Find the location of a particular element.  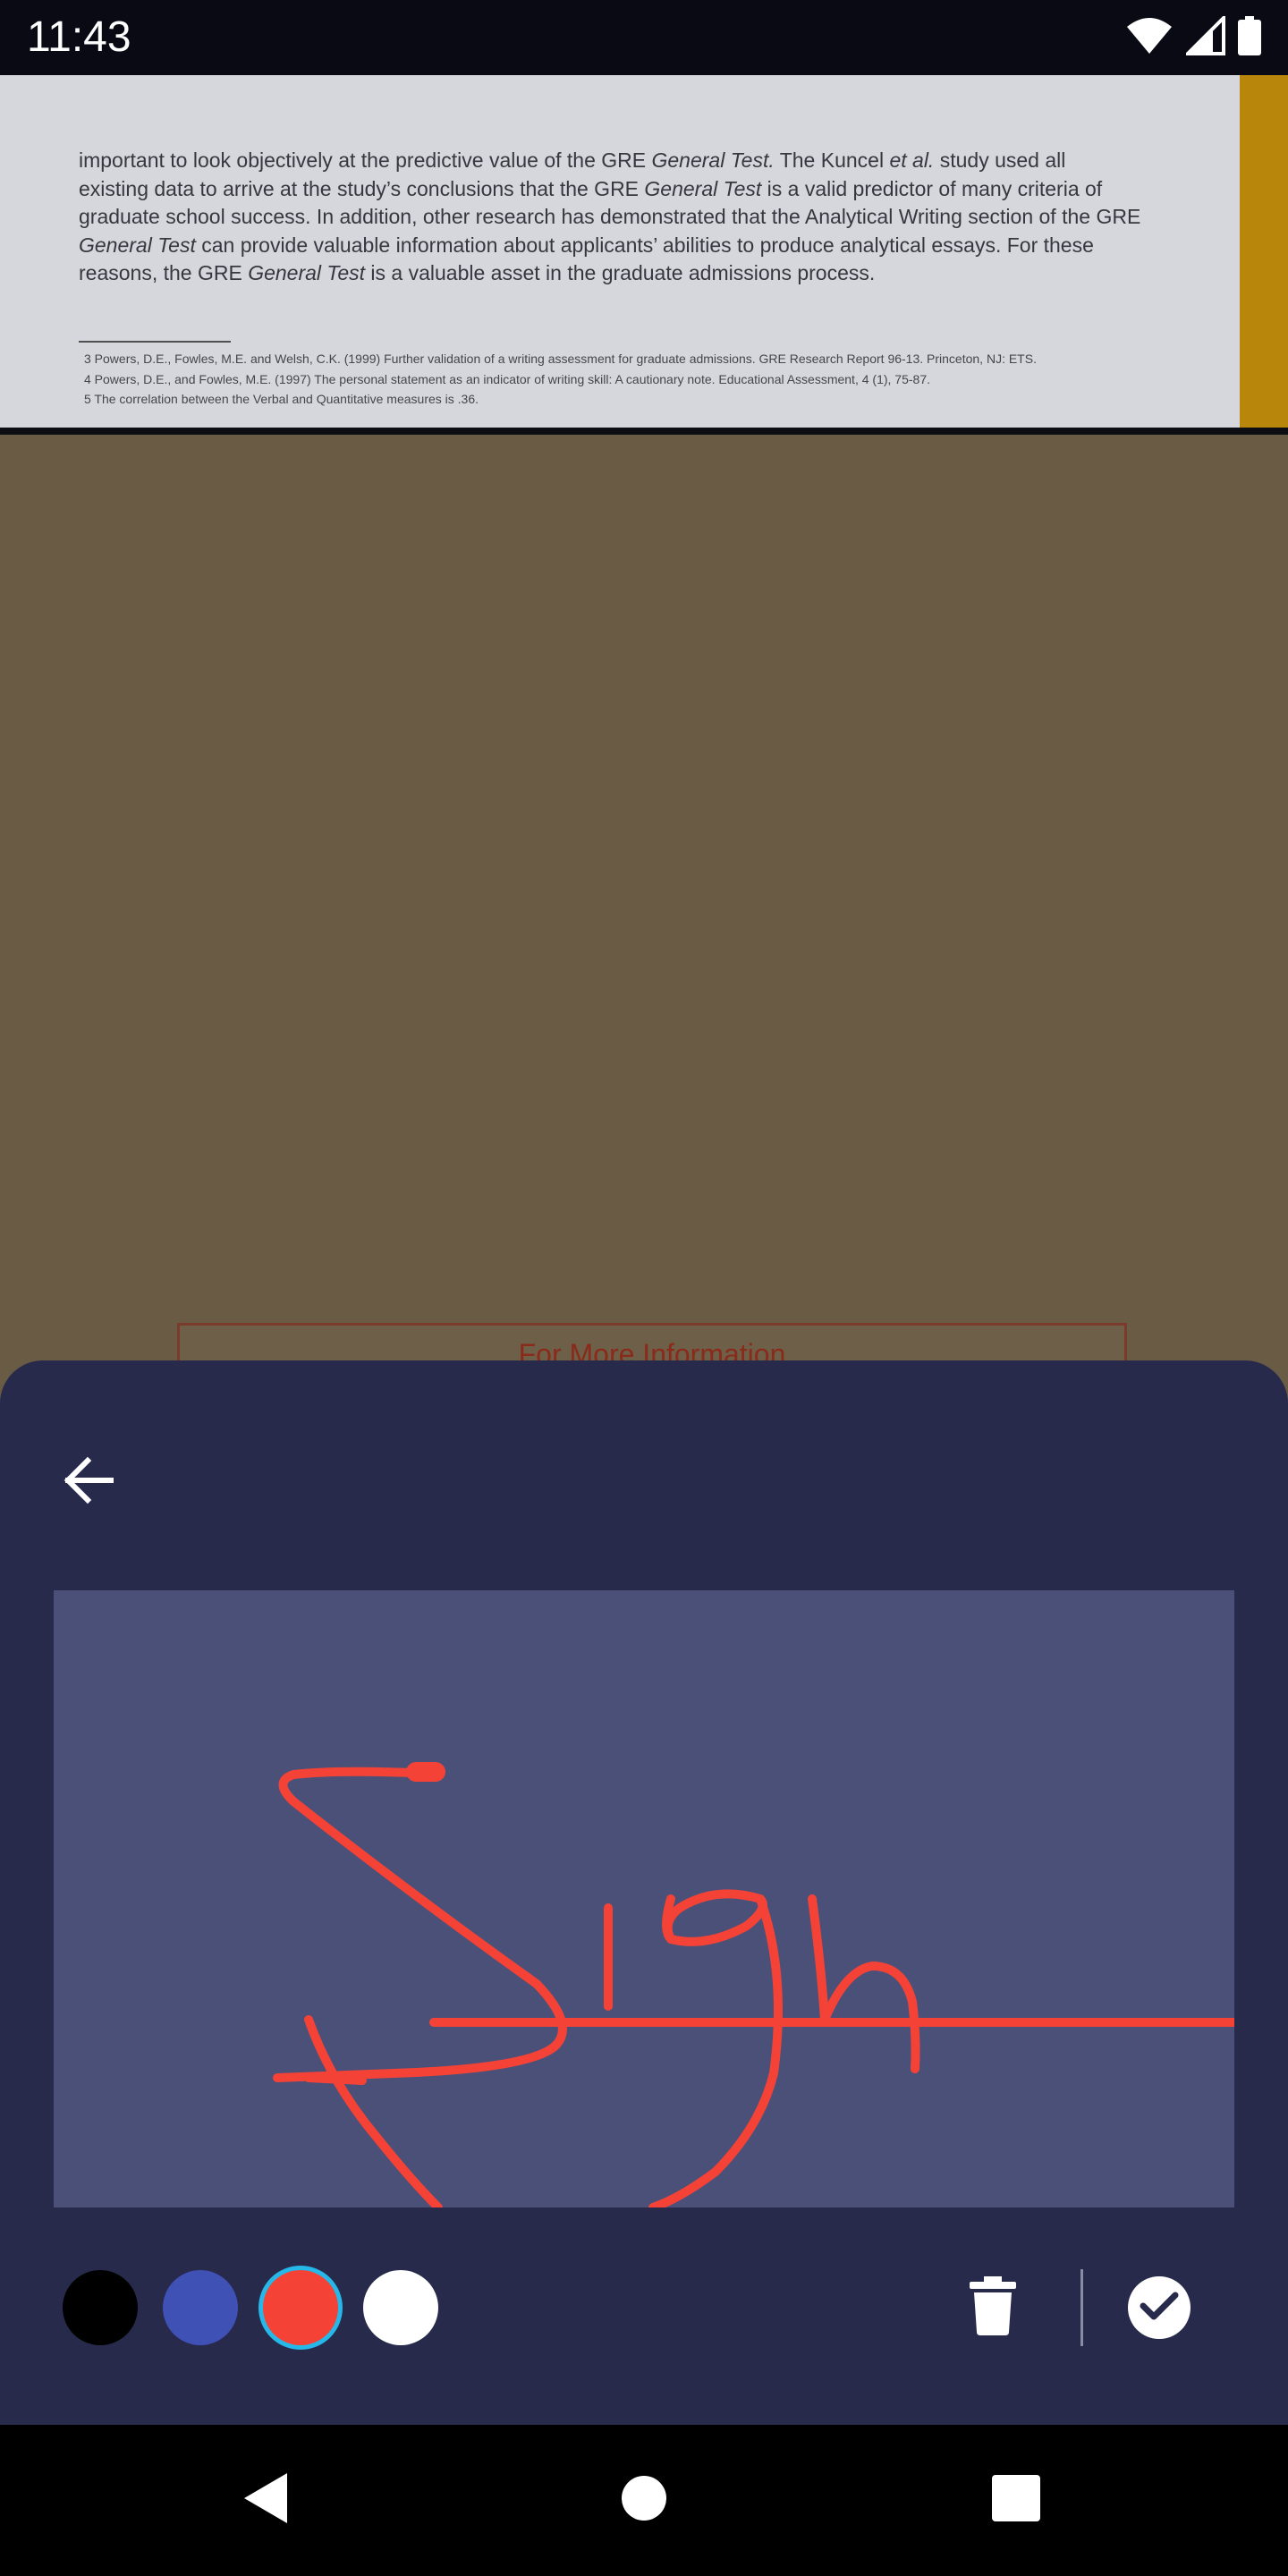

status-time: 11:43 is located at coordinates (79, 37).